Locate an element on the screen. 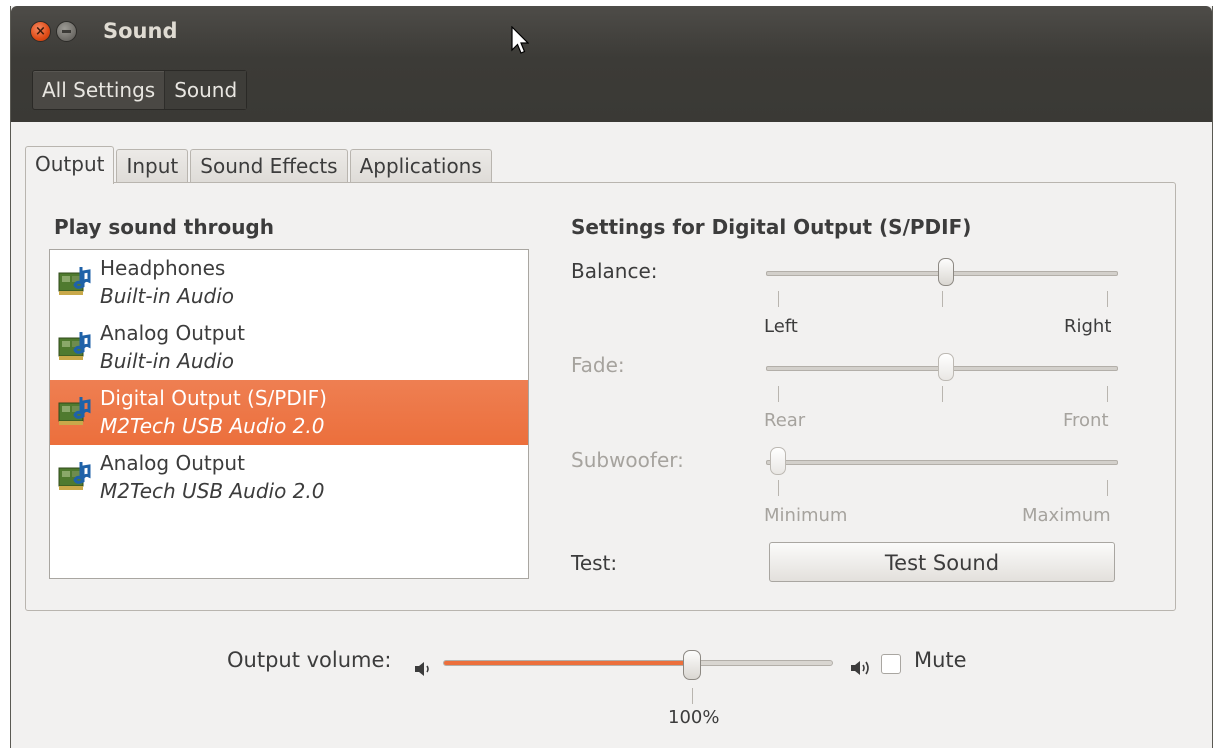 The image size is (1213, 748). tab-output: Output is located at coordinates (70, 165).